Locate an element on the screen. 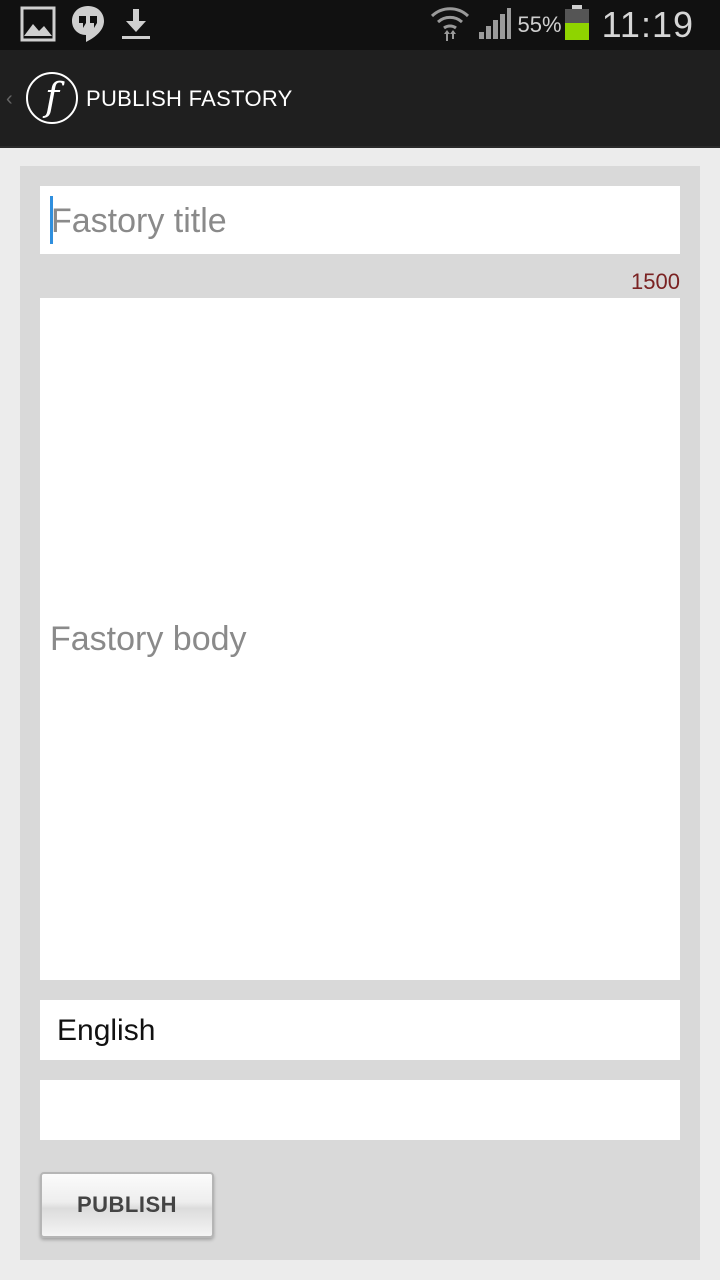 The image size is (720, 1280). wifi-icon is located at coordinates (450, 25).